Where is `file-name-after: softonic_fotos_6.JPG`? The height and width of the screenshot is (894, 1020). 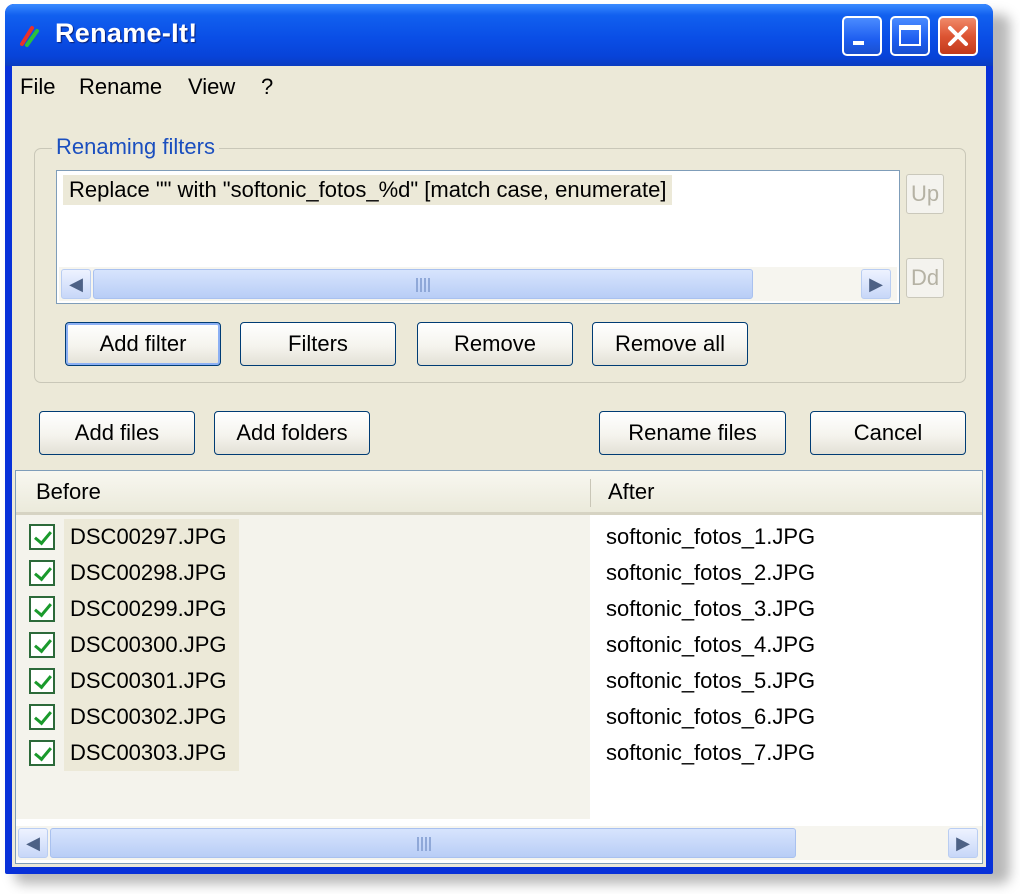 file-name-after: softonic_fotos_6.JPG is located at coordinates (711, 716).